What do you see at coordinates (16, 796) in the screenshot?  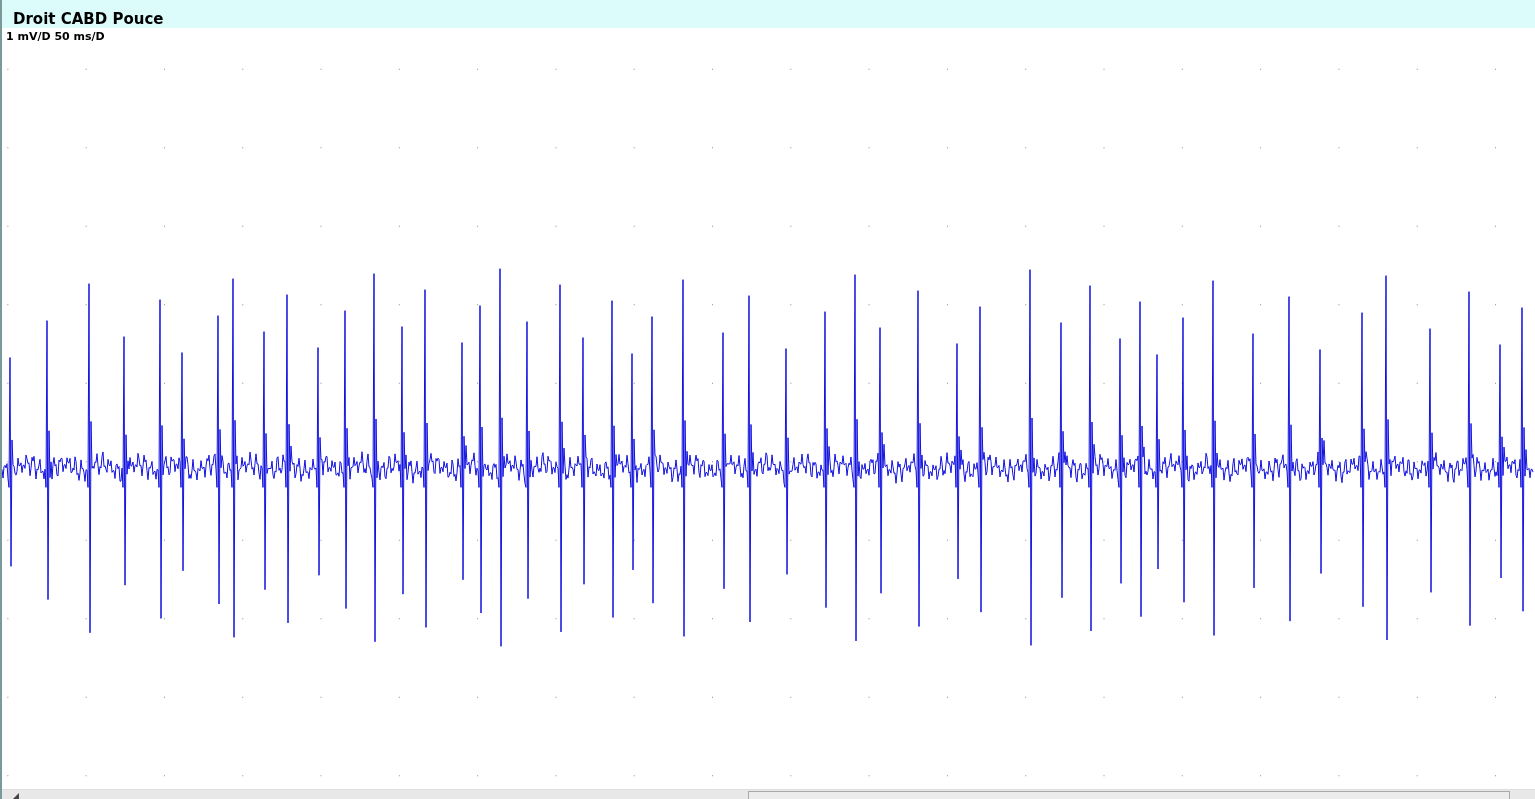 I see `left-arrow-icon` at bounding box center [16, 796].